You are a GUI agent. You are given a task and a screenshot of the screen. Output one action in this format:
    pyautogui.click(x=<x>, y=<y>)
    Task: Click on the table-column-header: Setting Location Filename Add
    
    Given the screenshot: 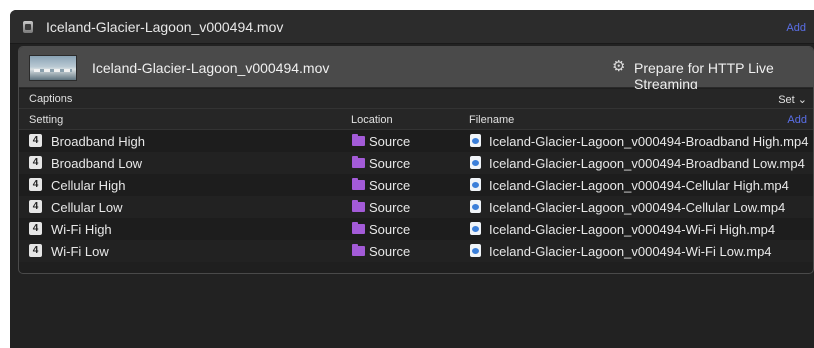 What is the action you would take?
    pyautogui.click(x=416, y=119)
    